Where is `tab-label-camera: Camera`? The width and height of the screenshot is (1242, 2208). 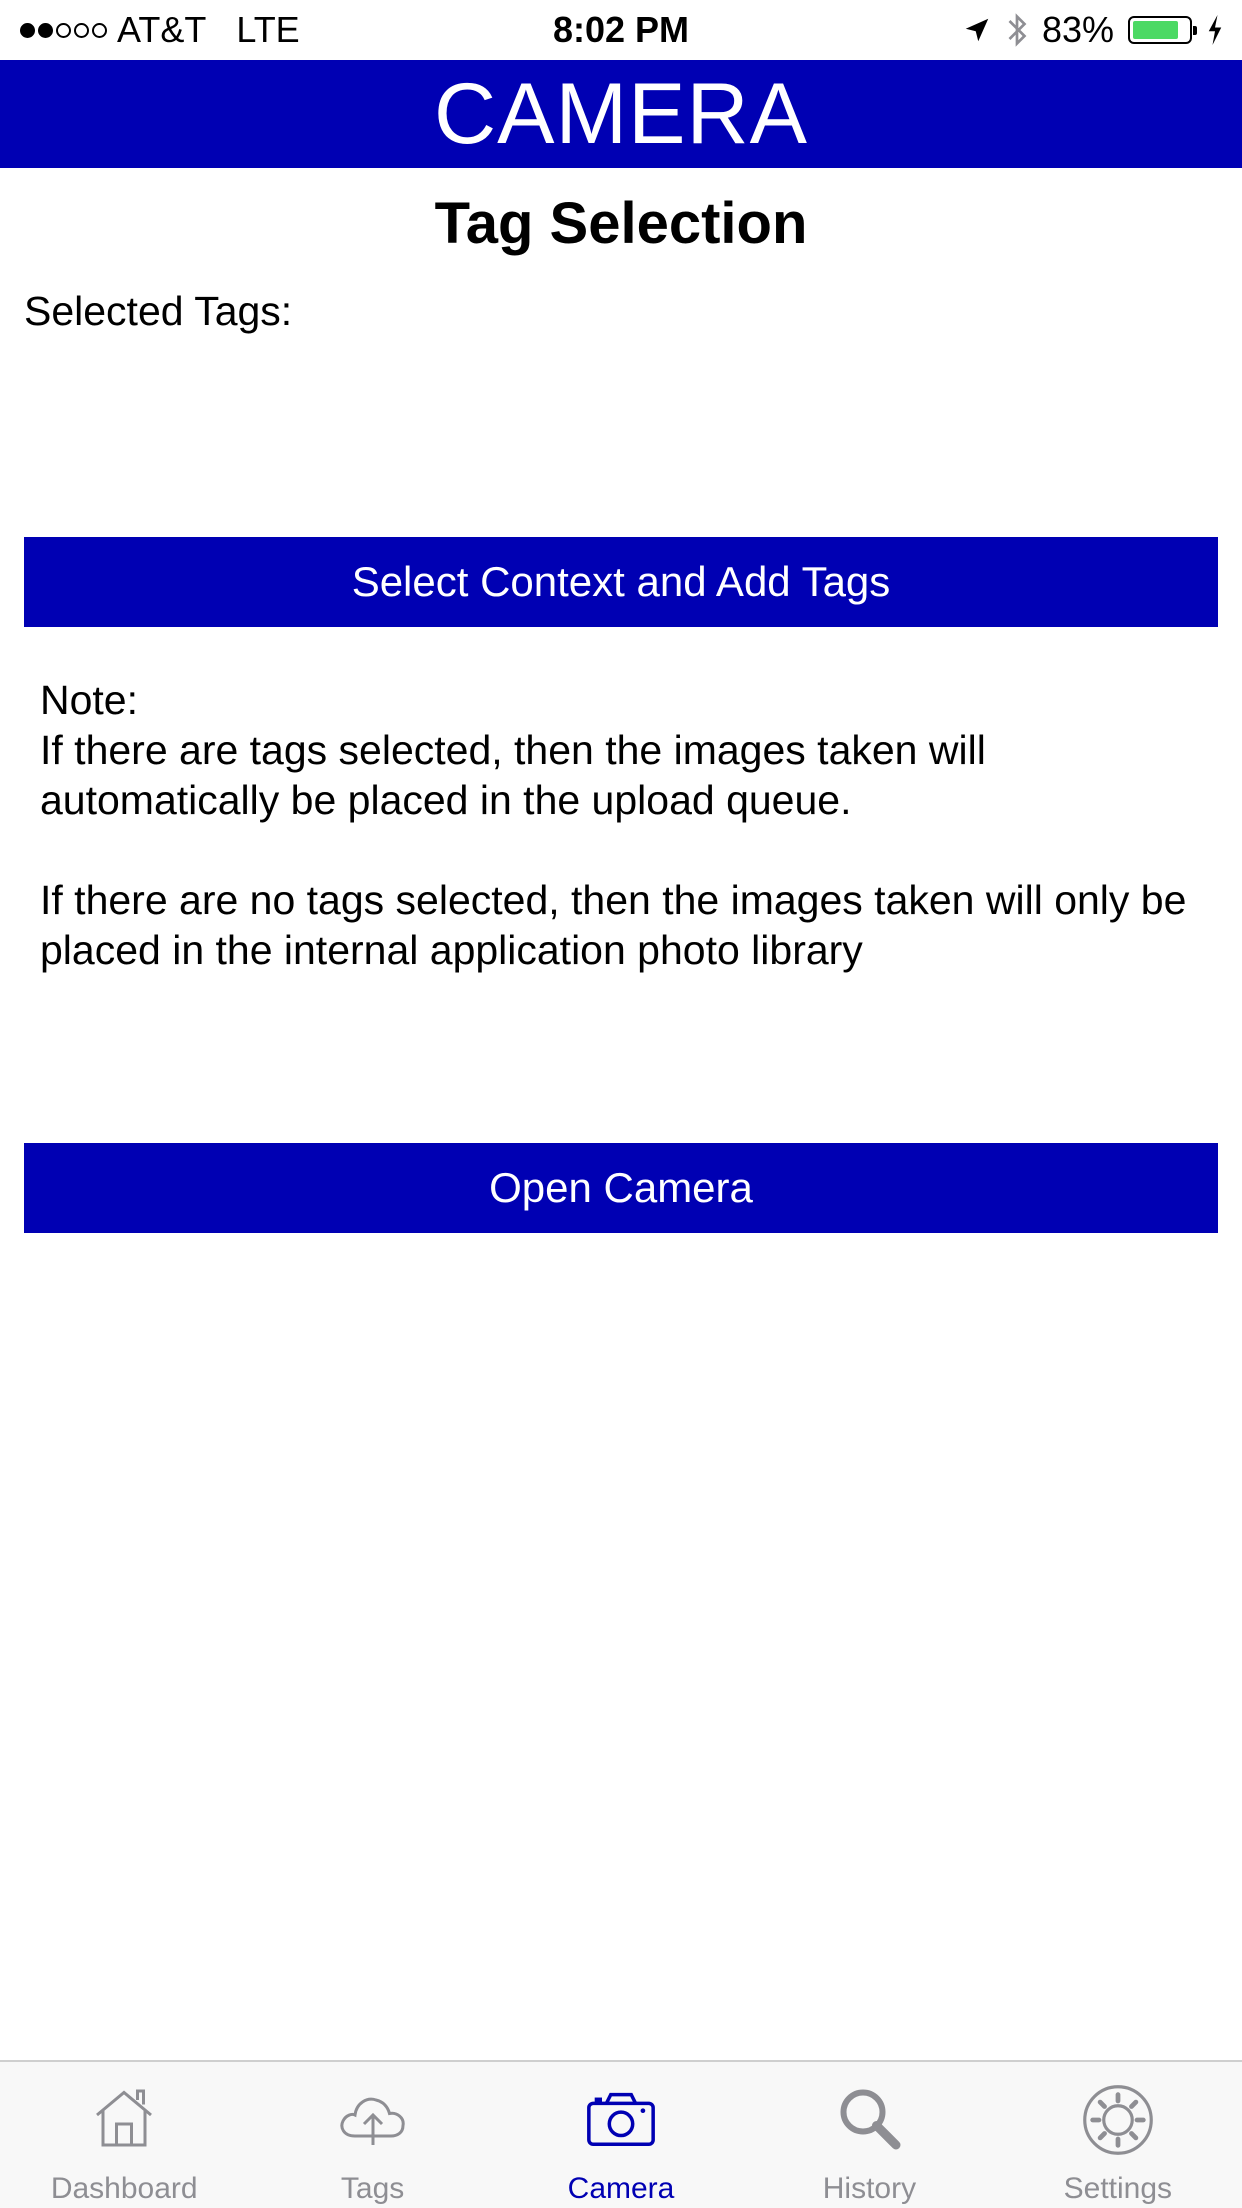
tab-label-camera: Camera is located at coordinates (621, 2188).